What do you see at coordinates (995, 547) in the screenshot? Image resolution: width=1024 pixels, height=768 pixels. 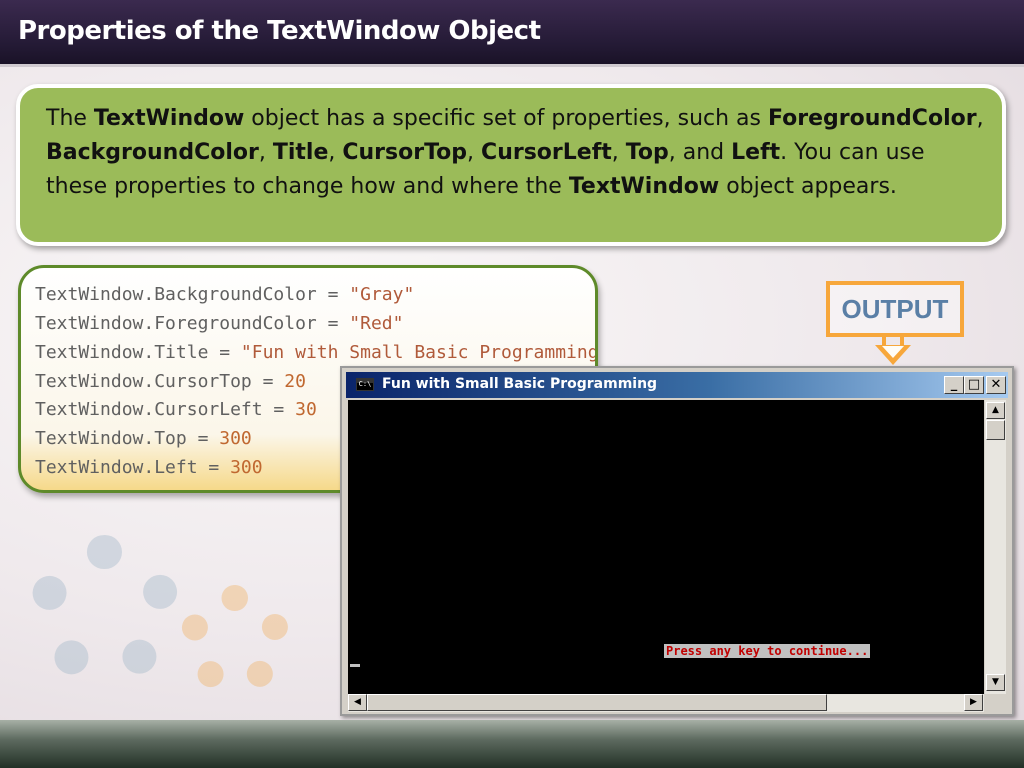 I see `vertical-scrollbar: ▲ ▼` at bounding box center [995, 547].